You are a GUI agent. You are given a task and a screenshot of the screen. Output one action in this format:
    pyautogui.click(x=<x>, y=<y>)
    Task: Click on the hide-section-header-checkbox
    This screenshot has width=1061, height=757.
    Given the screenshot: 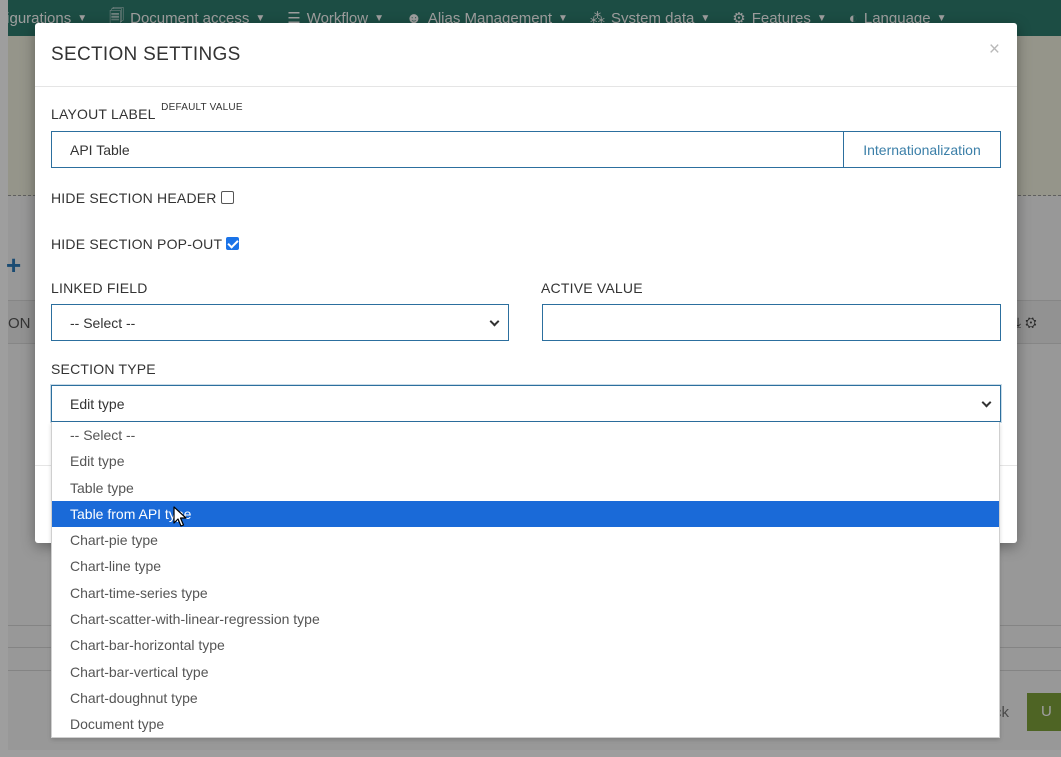 What is the action you would take?
    pyautogui.click(x=227, y=197)
    